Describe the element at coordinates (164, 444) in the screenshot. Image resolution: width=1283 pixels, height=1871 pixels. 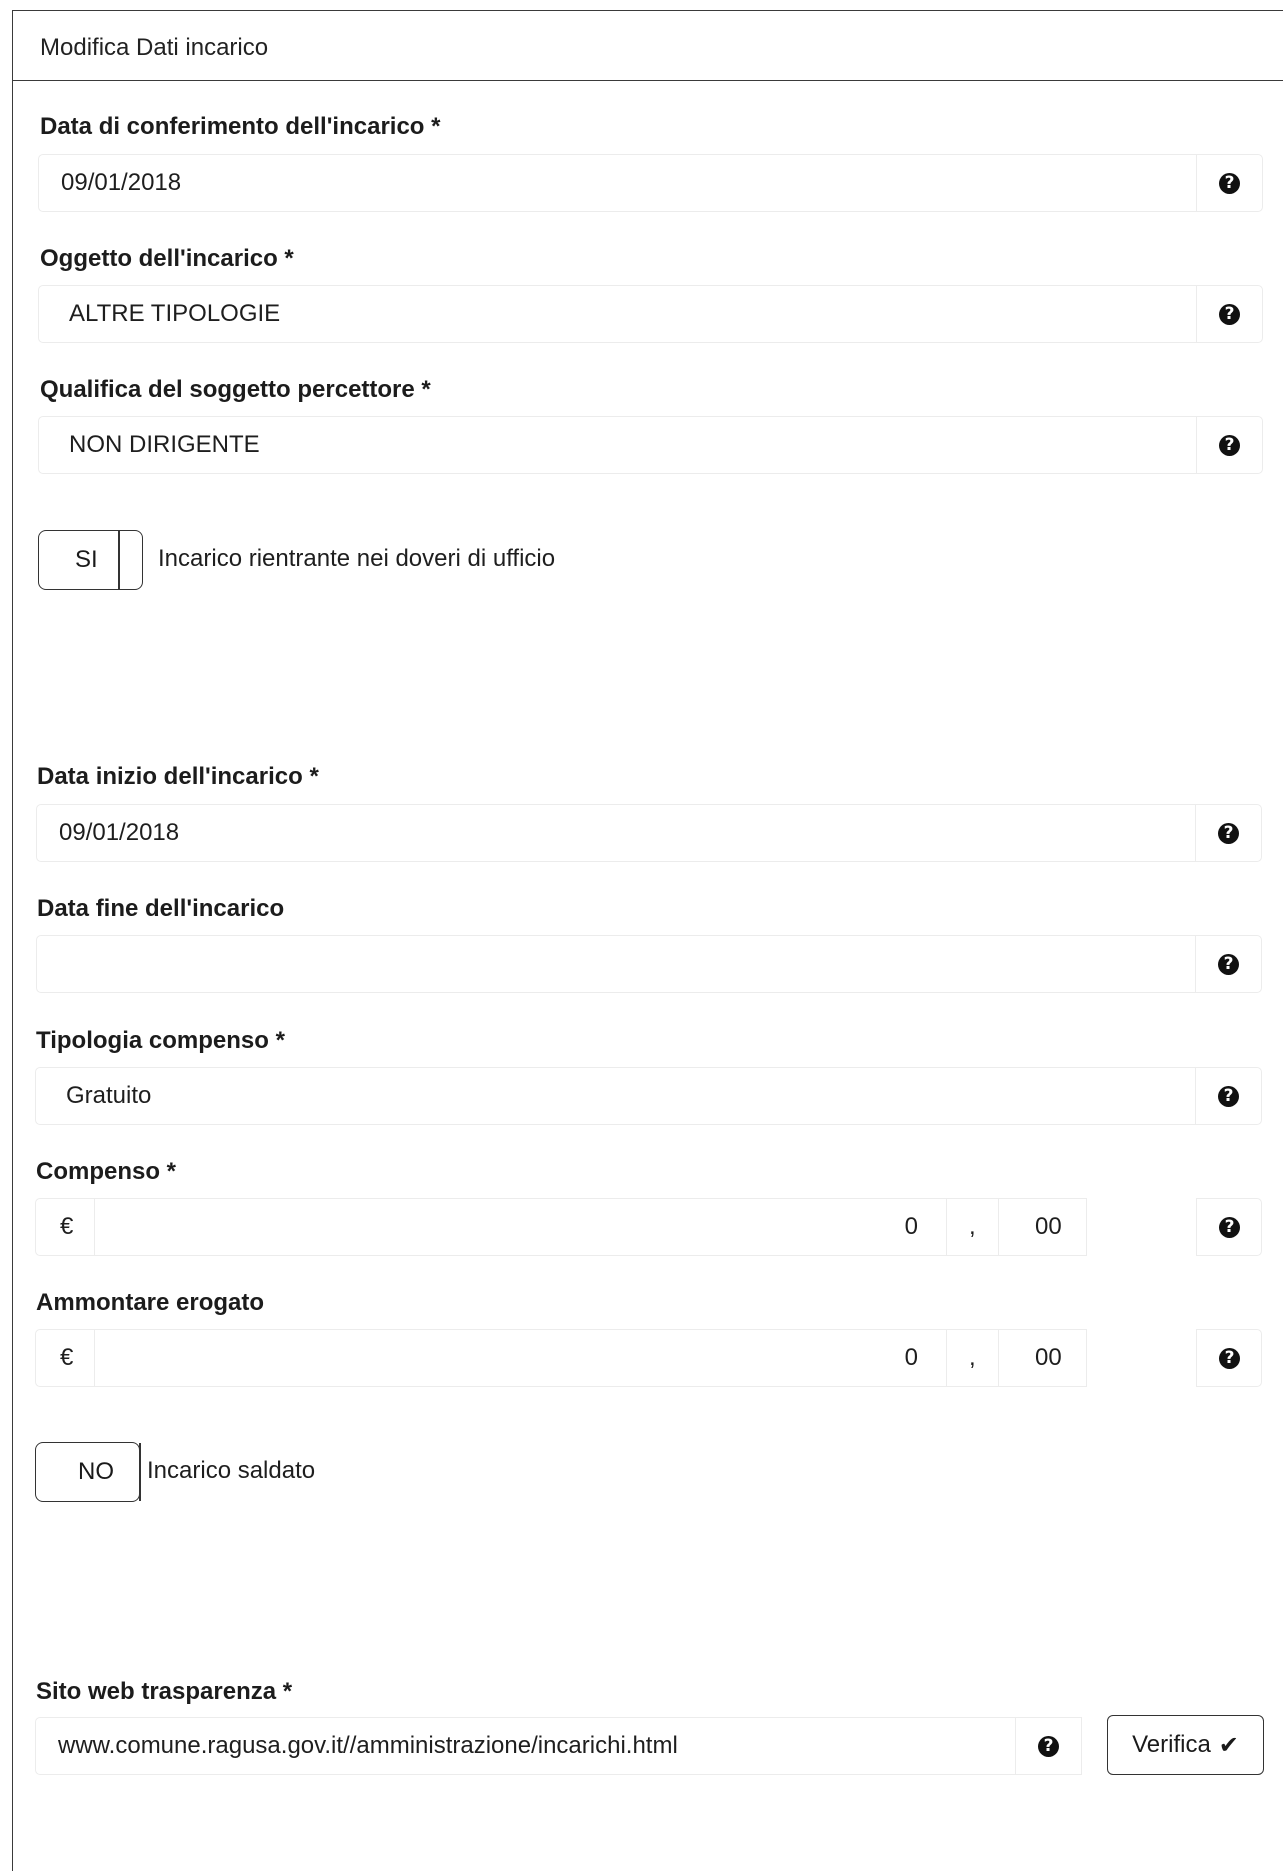
I see `qualifica-value: NON DIRIGENTE` at that location.